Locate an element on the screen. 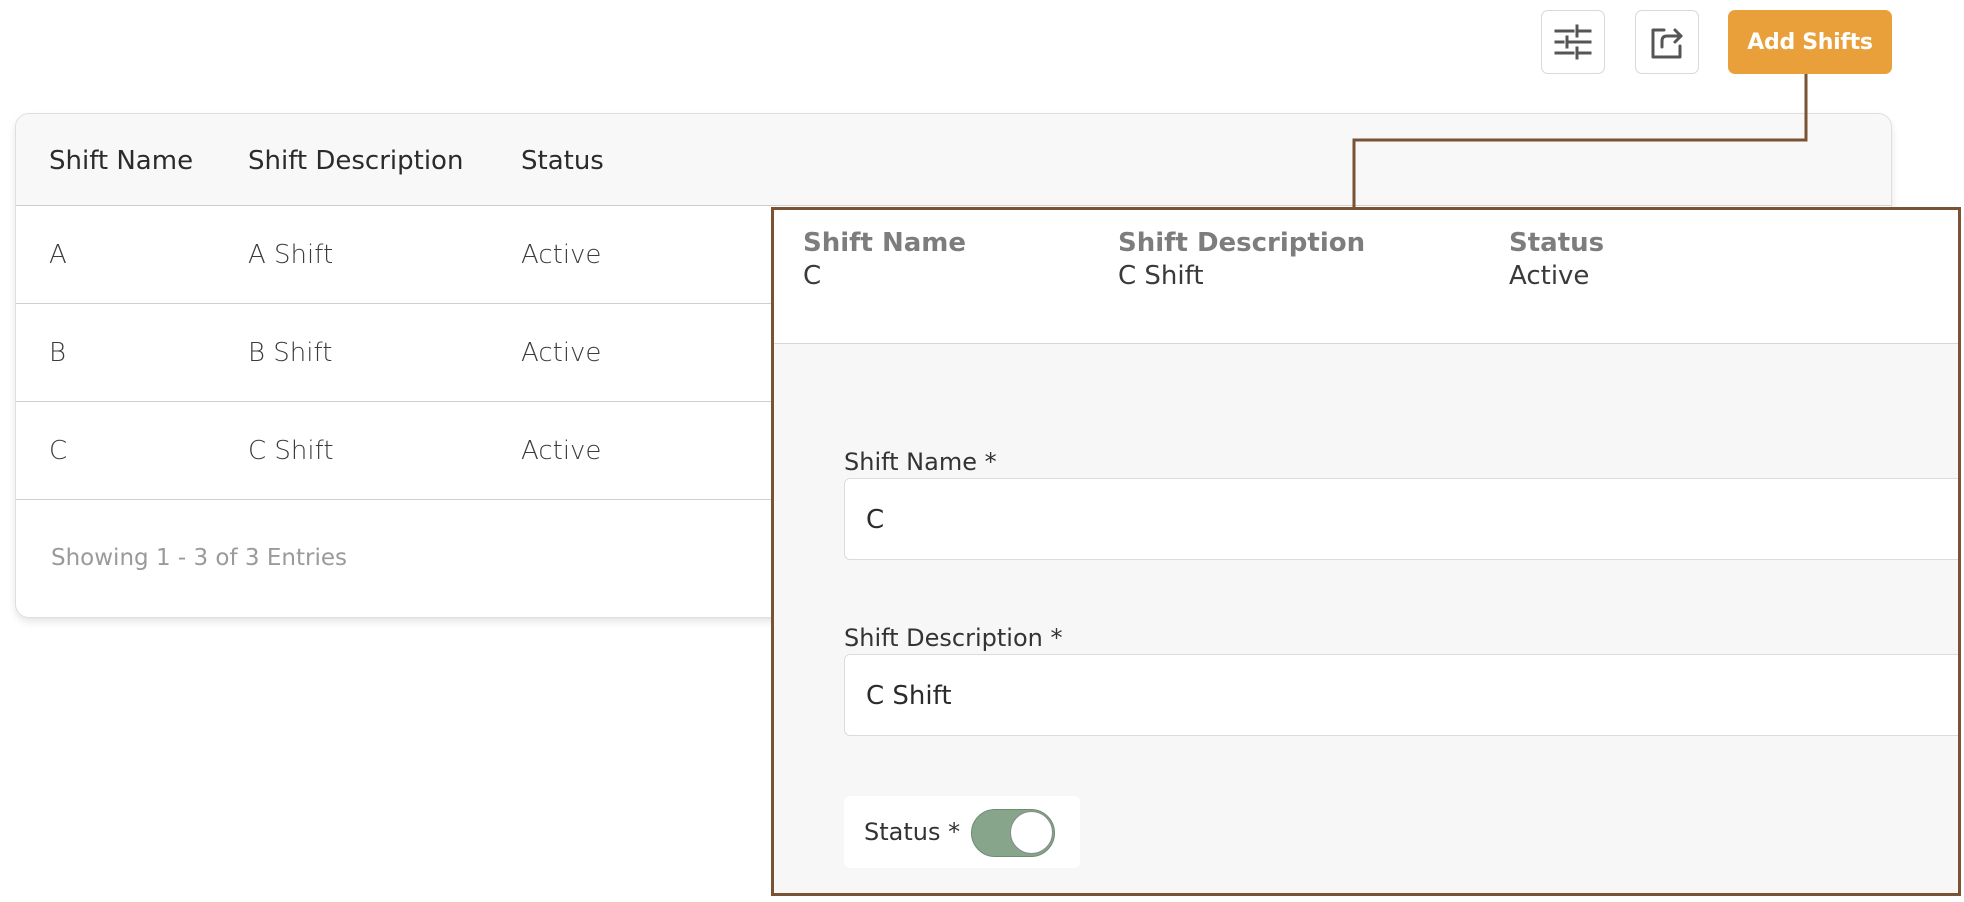 Image resolution: width=1964 pixels, height=902 pixels. status-field: Status * is located at coordinates (962, 832).